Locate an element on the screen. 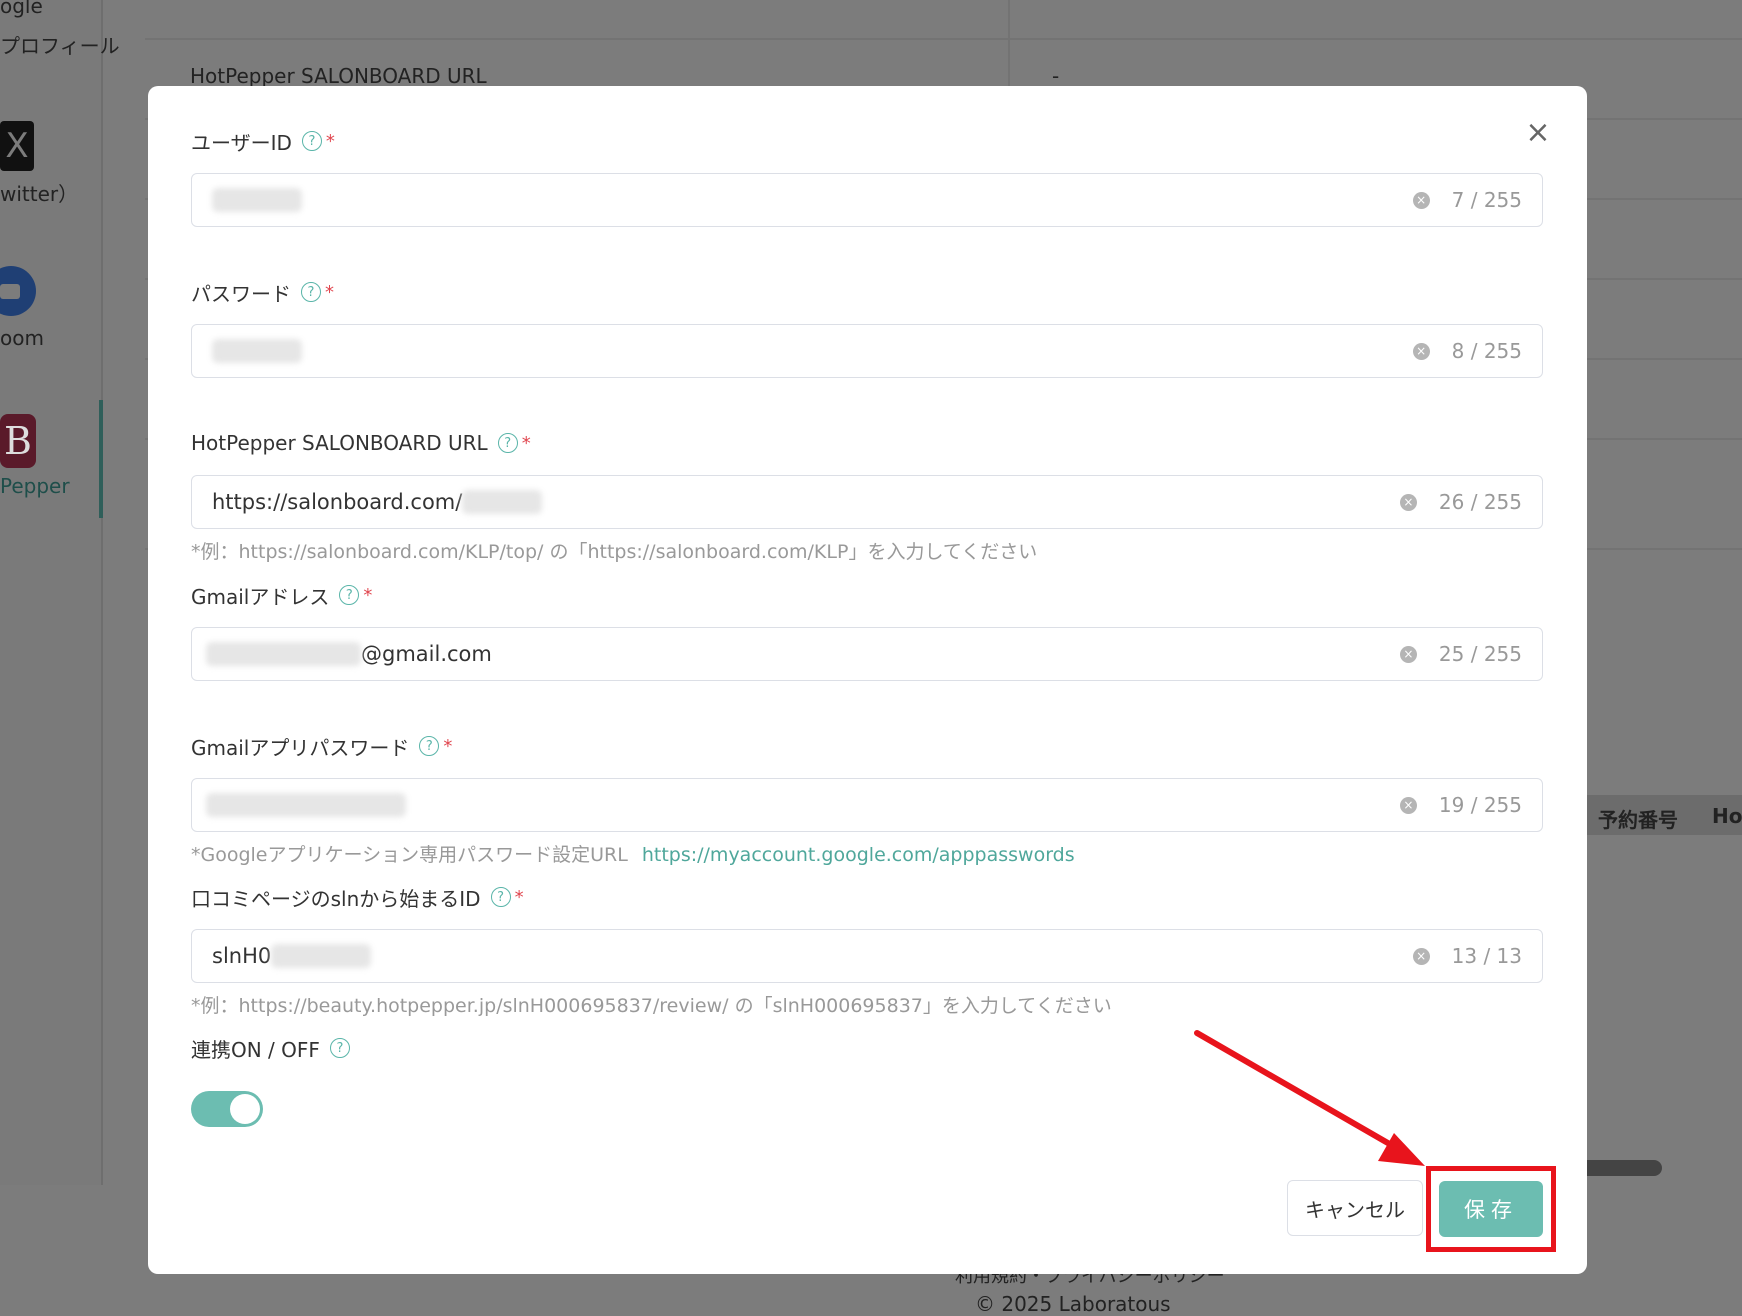  password-input: × 8 / 255 is located at coordinates (867, 351).